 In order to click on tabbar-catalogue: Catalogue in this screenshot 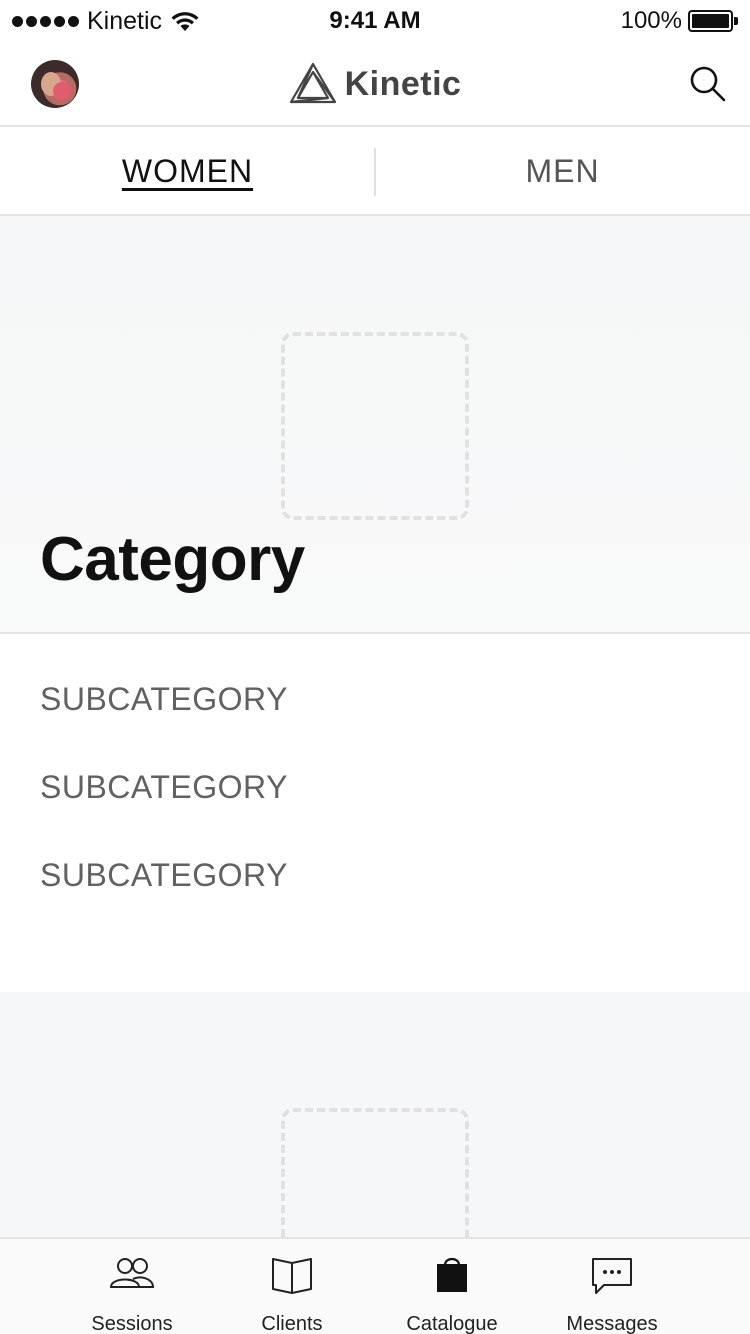, I will do `click(452, 1286)`.